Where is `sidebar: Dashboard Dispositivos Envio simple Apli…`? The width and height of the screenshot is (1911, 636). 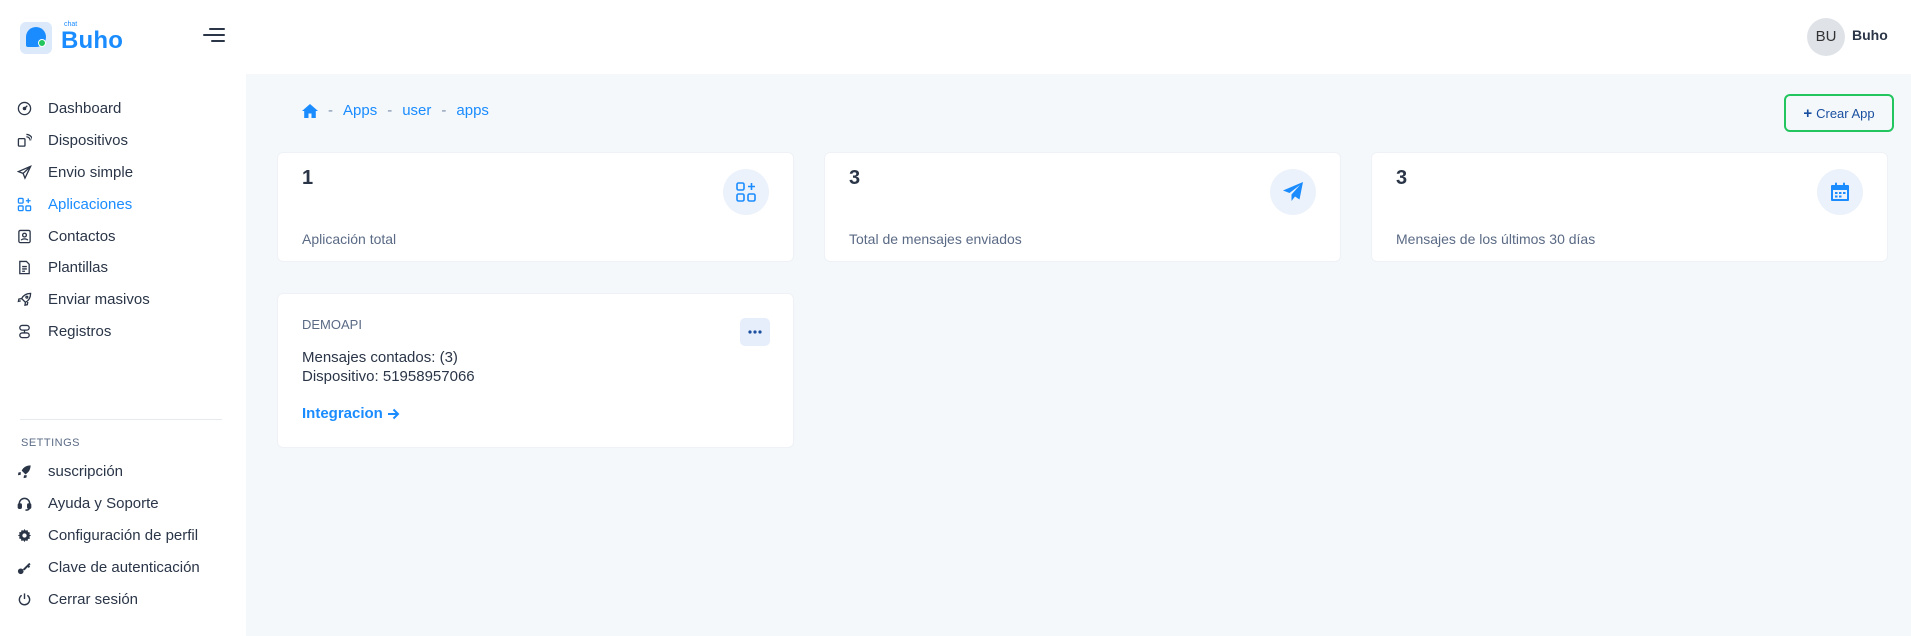
sidebar: Dashboard Dispositivos Envio simple Apli… is located at coordinates (123, 355).